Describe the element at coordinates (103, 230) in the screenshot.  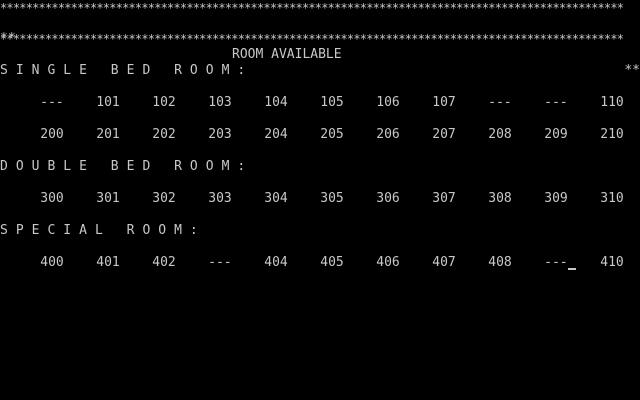
I see `section-label-special: SPECIAL ROOM:` at that location.